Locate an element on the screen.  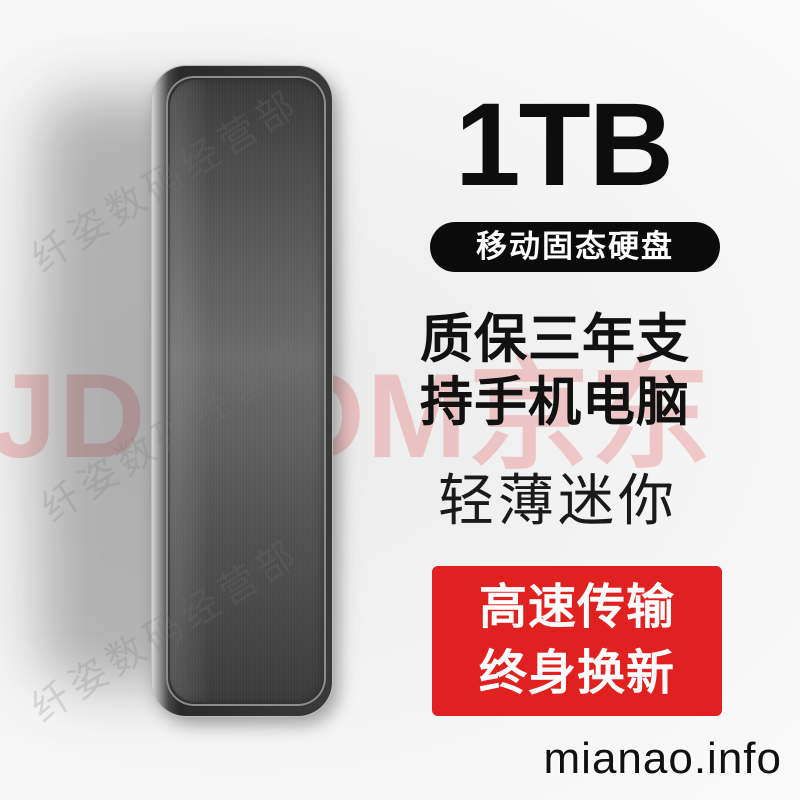
capacity-headline: 1TB is located at coordinates (564, 145).